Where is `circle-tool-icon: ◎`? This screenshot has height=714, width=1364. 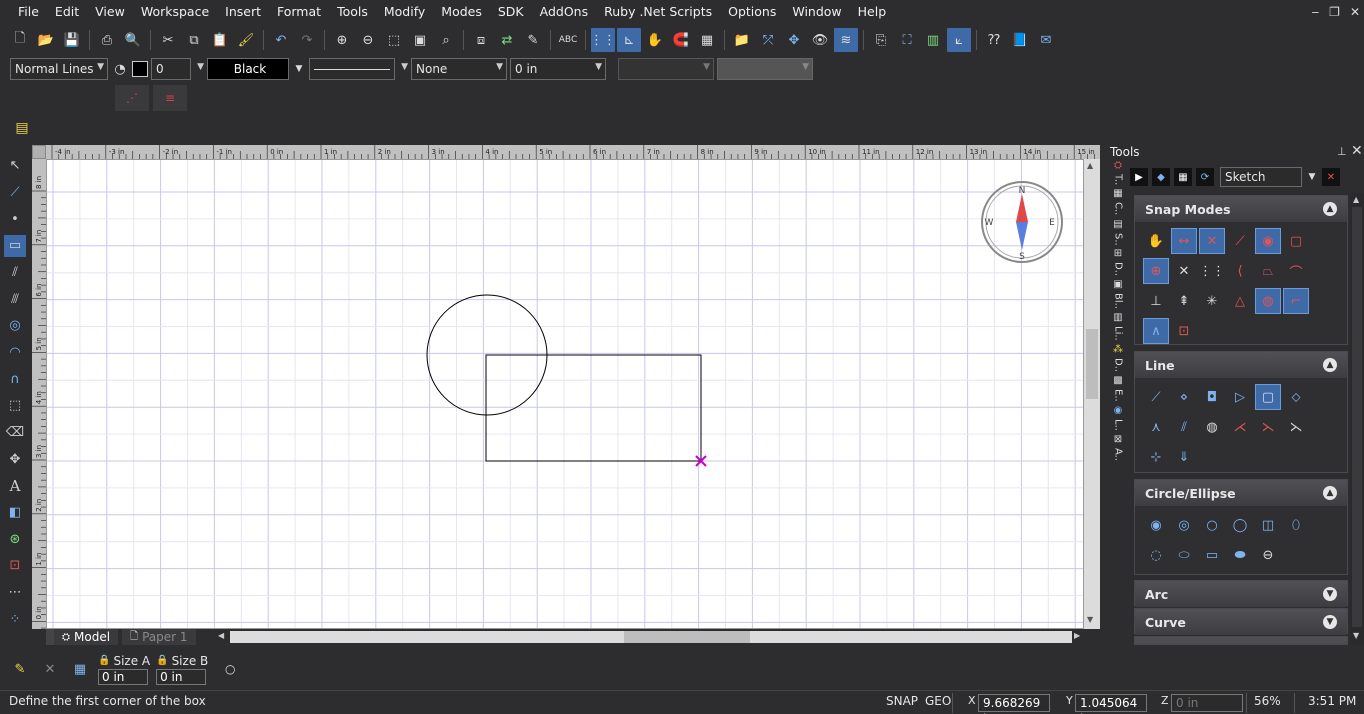
circle-tool-icon: ◎ is located at coordinates (15, 326).